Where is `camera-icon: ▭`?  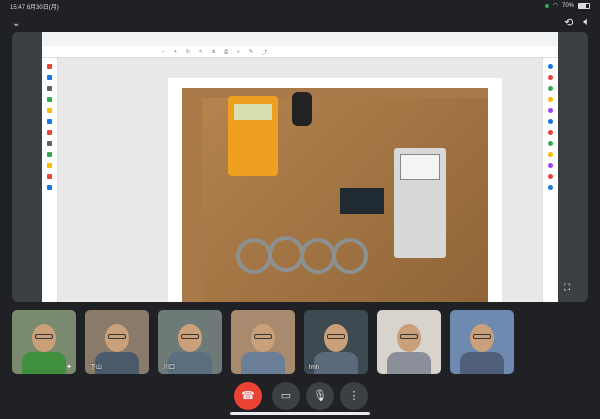 camera-icon: ▭ is located at coordinates (286, 396).